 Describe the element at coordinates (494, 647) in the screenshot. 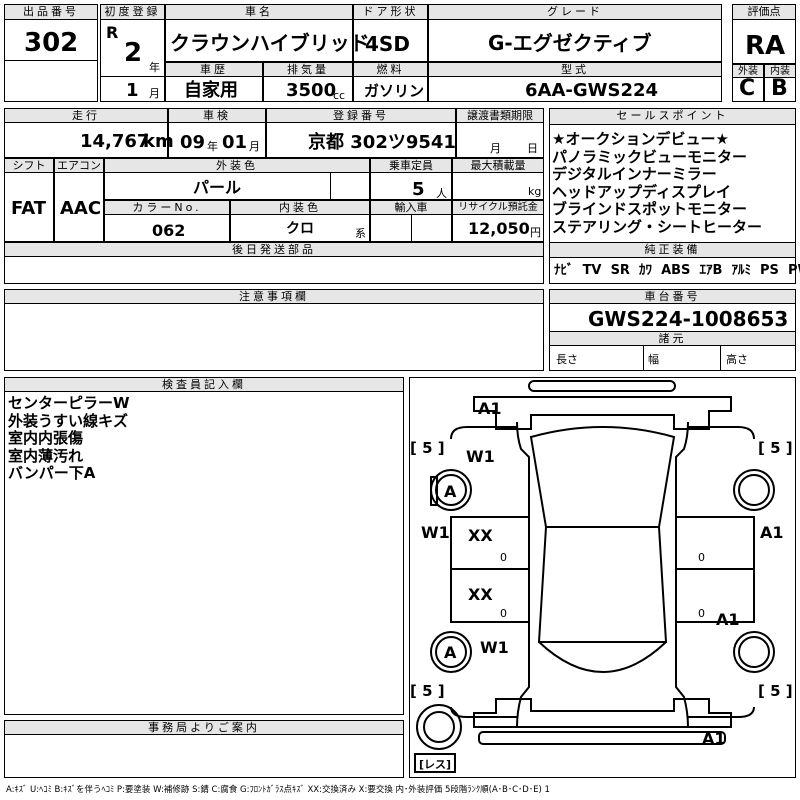

I see `mark-rl-fender: W1` at that location.